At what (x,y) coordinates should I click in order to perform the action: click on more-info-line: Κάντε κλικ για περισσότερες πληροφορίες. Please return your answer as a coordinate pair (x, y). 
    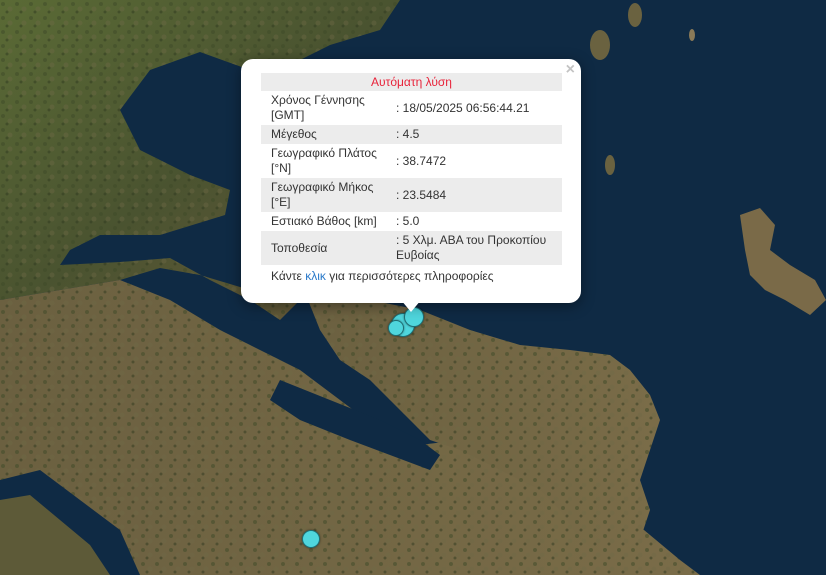
    Looking at the image, I should click on (411, 274).